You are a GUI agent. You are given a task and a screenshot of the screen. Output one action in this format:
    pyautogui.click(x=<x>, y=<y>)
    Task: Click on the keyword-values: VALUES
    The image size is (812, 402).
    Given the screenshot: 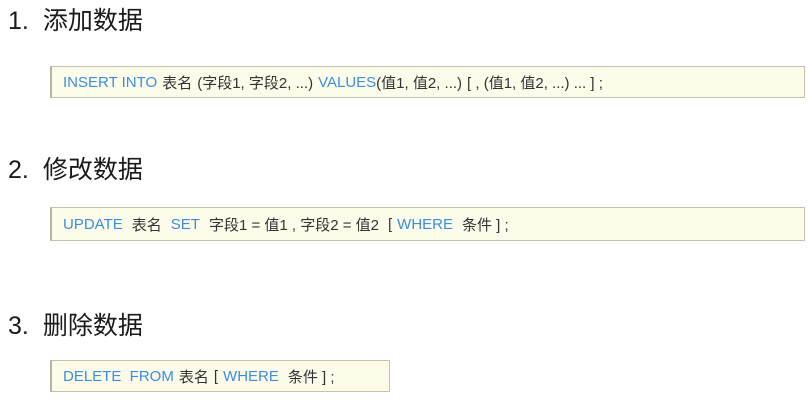 What is the action you would take?
    pyautogui.click(x=347, y=82)
    